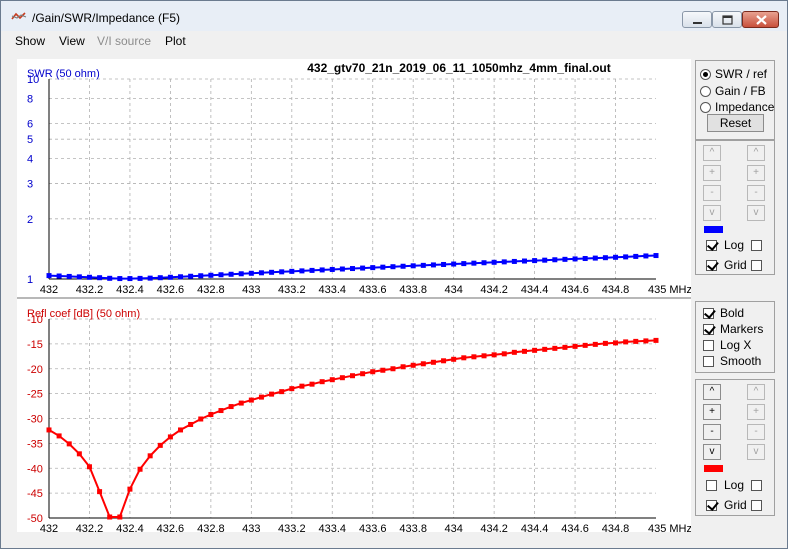  Describe the element at coordinates (712, 153) in the screenshot. I see `top-left-up-button: ^` at that location.